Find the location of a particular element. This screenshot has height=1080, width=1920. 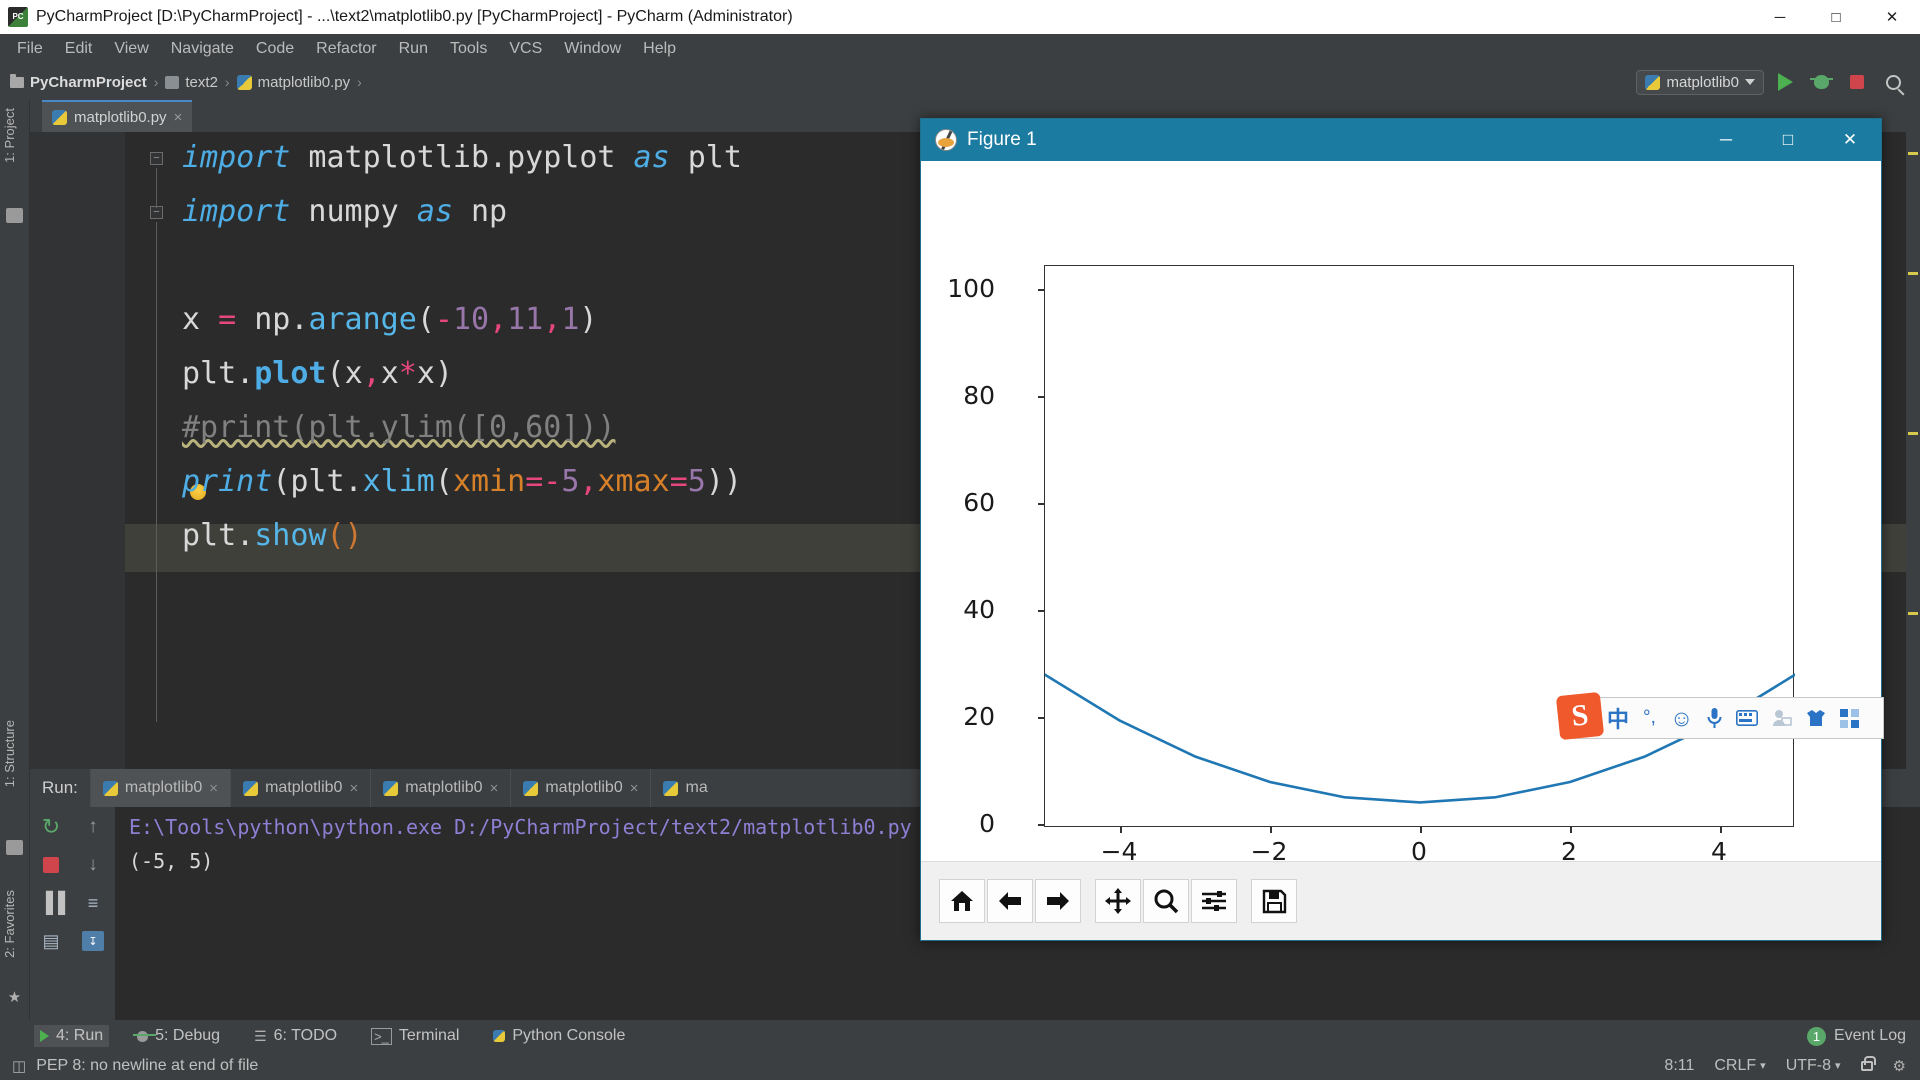

chevron-updown-icon: ▾ is located at coordinates (1763, 1066).